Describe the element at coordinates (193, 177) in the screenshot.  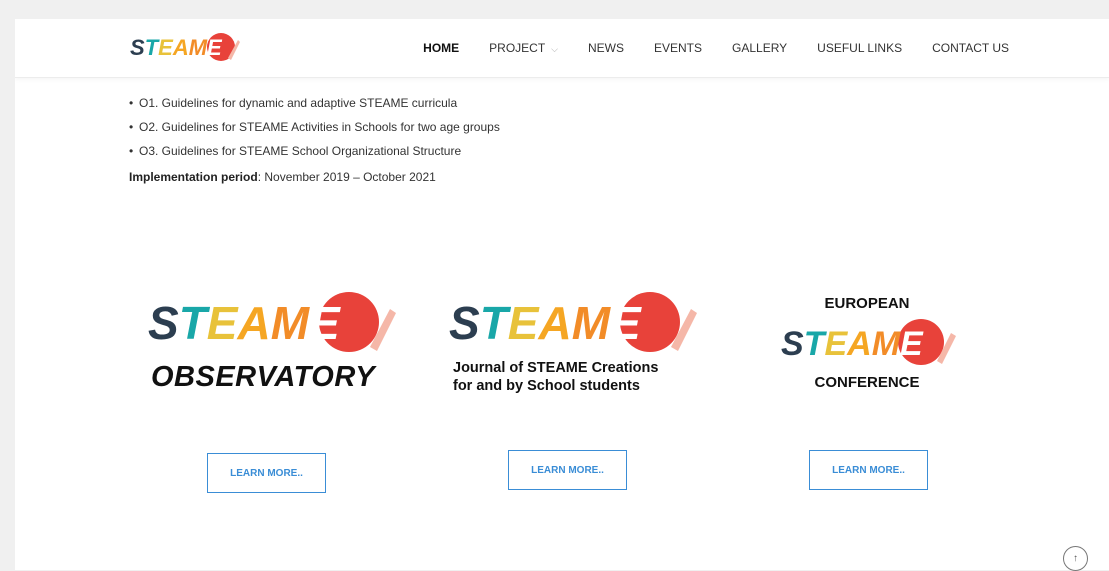
I see `implementation-label: Implementation period` at that location.